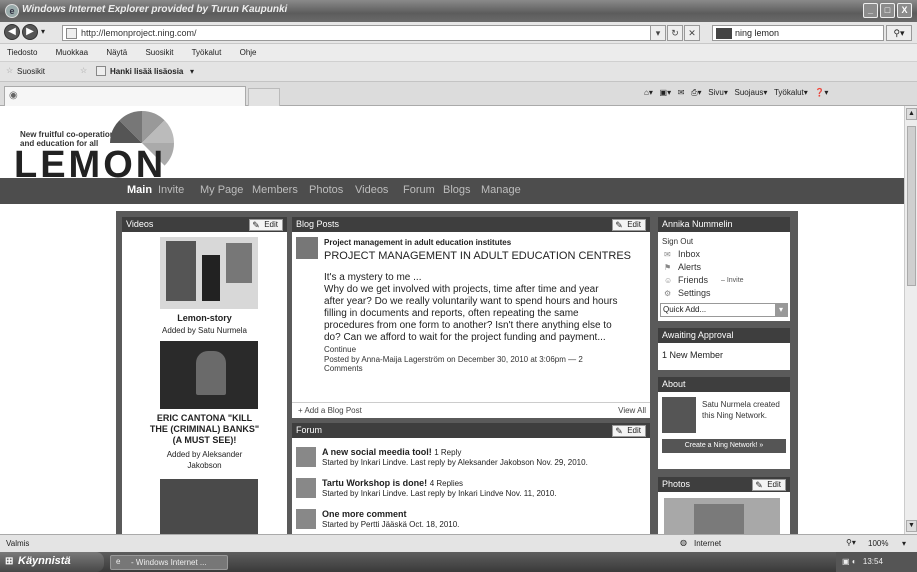  Describe the element at coordinates (724, 484) in the screenshot. I see `photos-header: Photos Edit` at that location.